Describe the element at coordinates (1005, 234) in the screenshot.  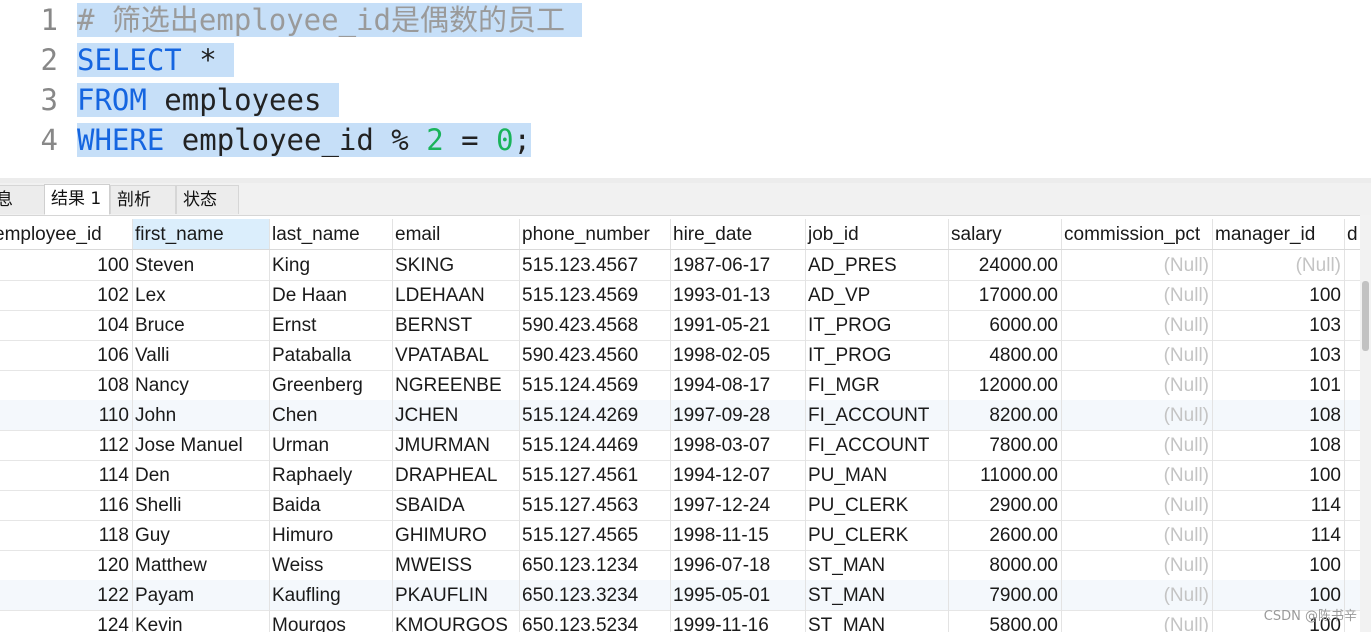
I see `column-header-salary: salary` at that location.